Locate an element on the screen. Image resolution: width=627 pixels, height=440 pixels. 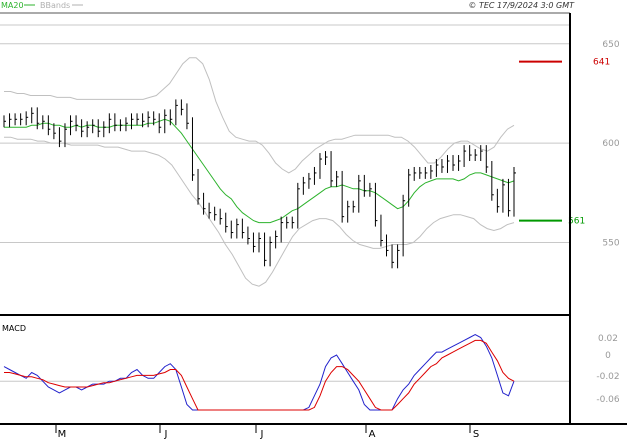
macd-tick-label: -0.06 is located at coordinates (608, 400).